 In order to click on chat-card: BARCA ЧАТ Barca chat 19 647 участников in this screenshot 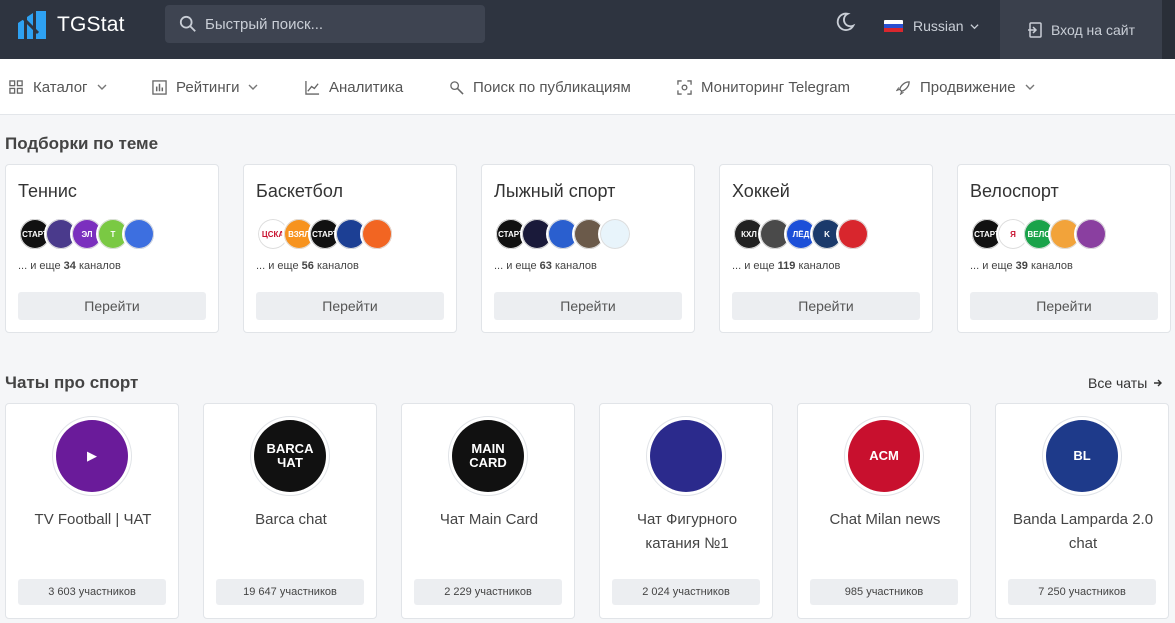, I will do `click(290, 511)`.